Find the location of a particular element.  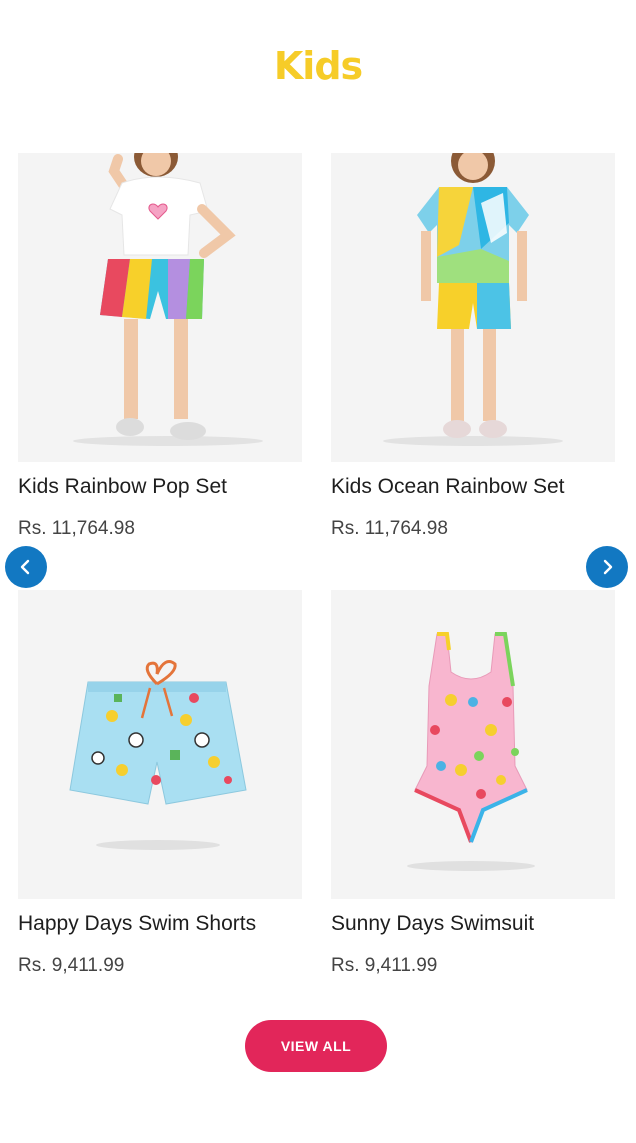

section-title: Kids is located at coordinates (318, 66).